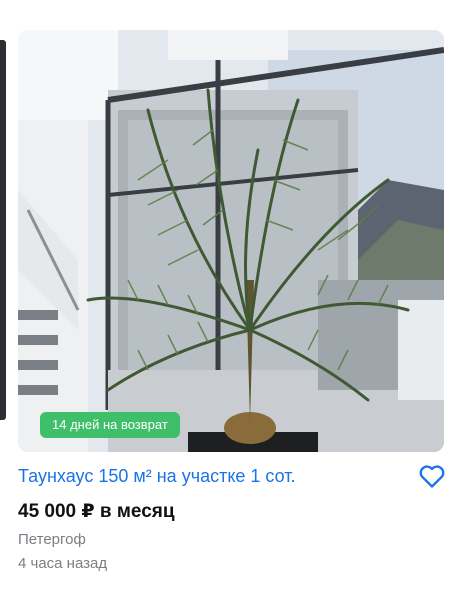 Image resolution: width=468 pixels, height=596 pixels. I want to click on previous-card-edge, so click(3, 230).